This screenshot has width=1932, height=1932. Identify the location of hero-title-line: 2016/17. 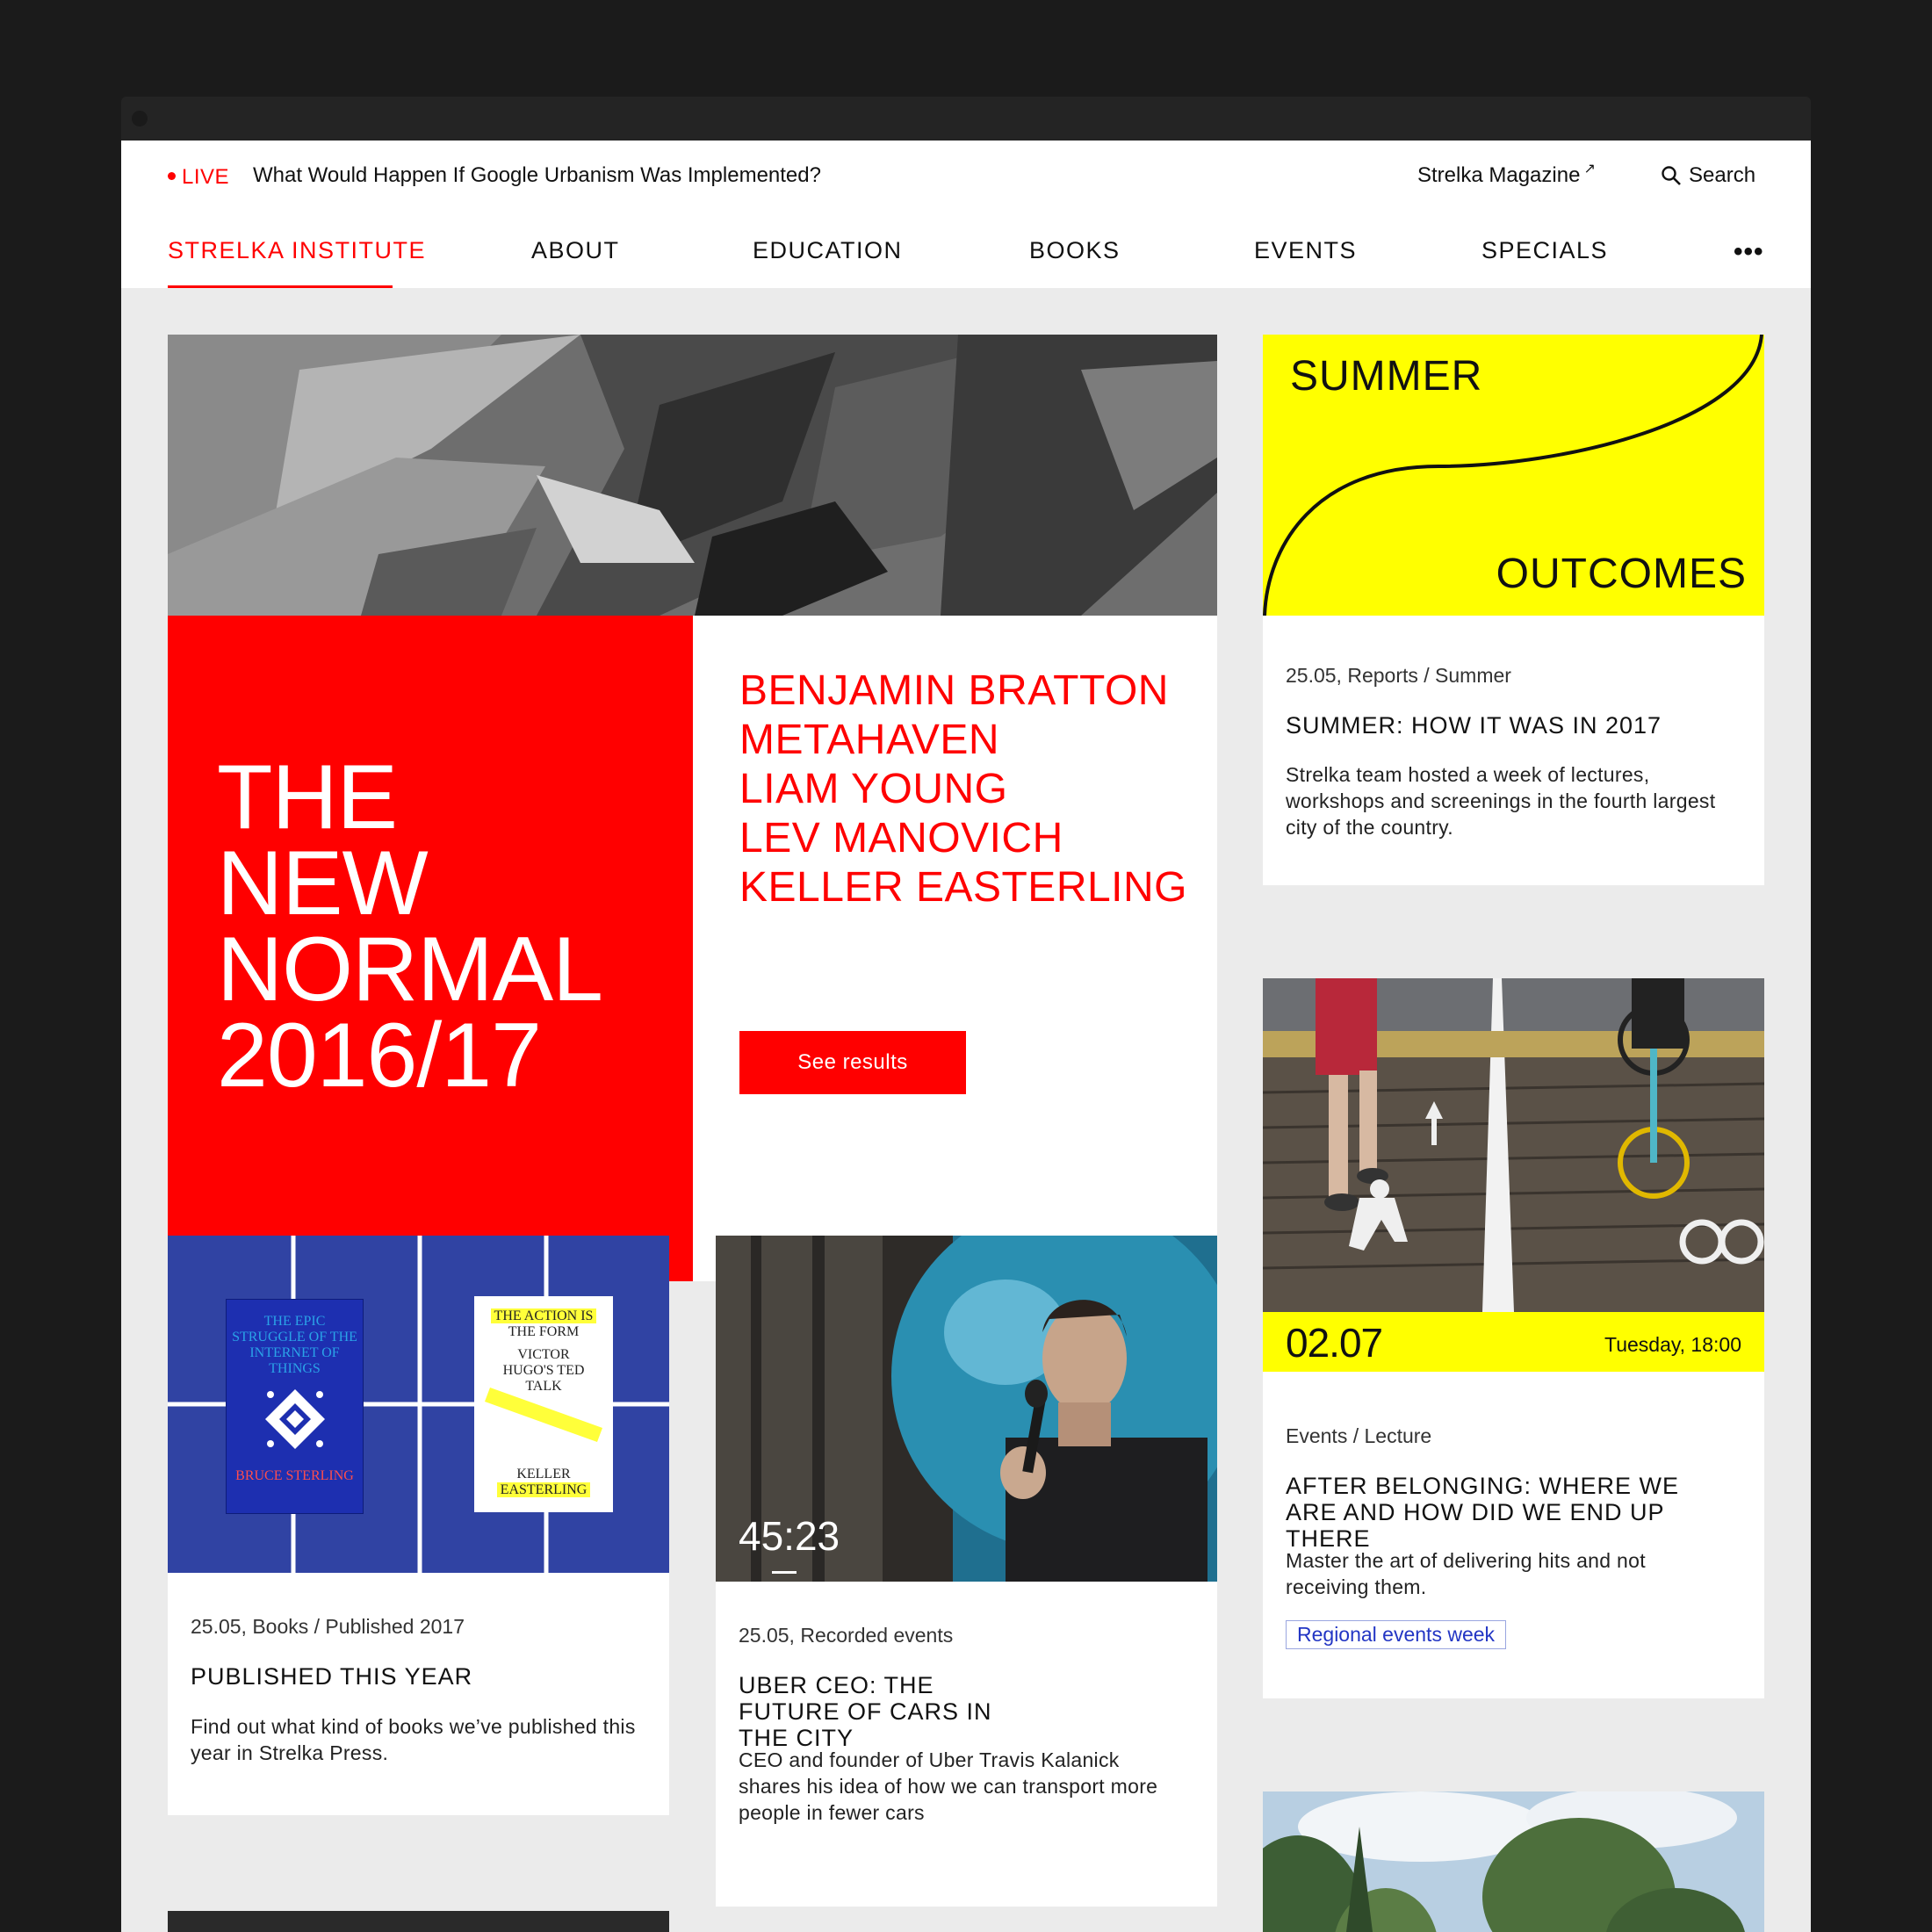
(379, 1056).